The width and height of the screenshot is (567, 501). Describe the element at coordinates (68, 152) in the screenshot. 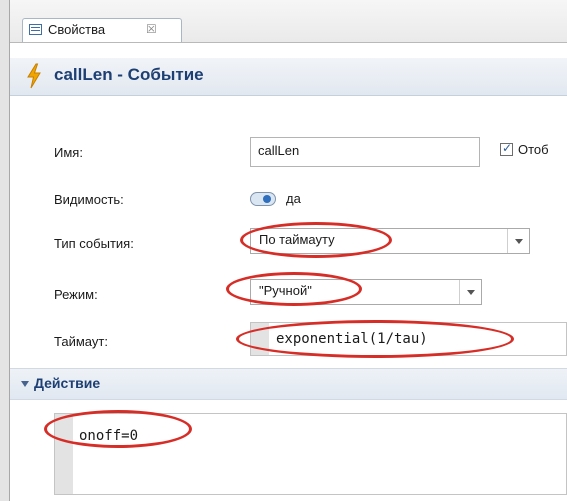

I see `name-label: Имя:` at that location.